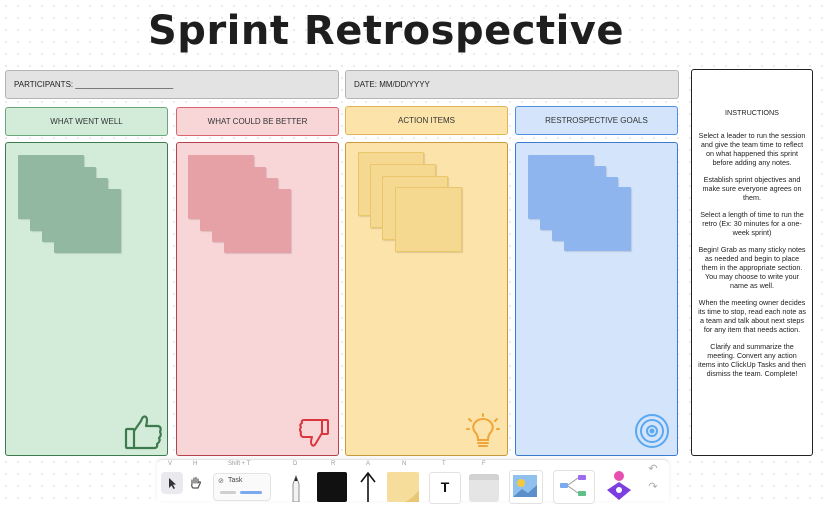 Image resolution: width=826 pixels, height=507 pixels. I want to click on cursor-icon, so click(172, 483).